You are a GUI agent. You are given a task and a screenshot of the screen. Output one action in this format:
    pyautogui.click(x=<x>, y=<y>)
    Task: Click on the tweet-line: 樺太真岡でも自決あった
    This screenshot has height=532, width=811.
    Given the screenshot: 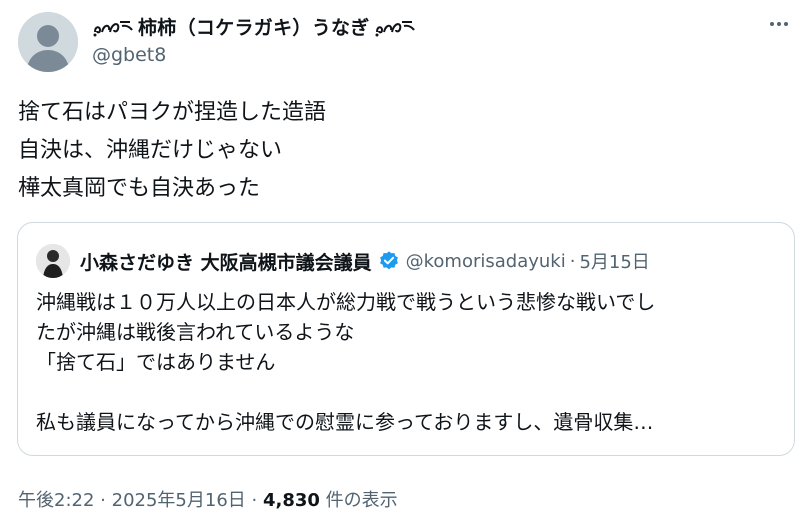 What is the action you would take?
    pyautogui.click(x=139, y=188)
    